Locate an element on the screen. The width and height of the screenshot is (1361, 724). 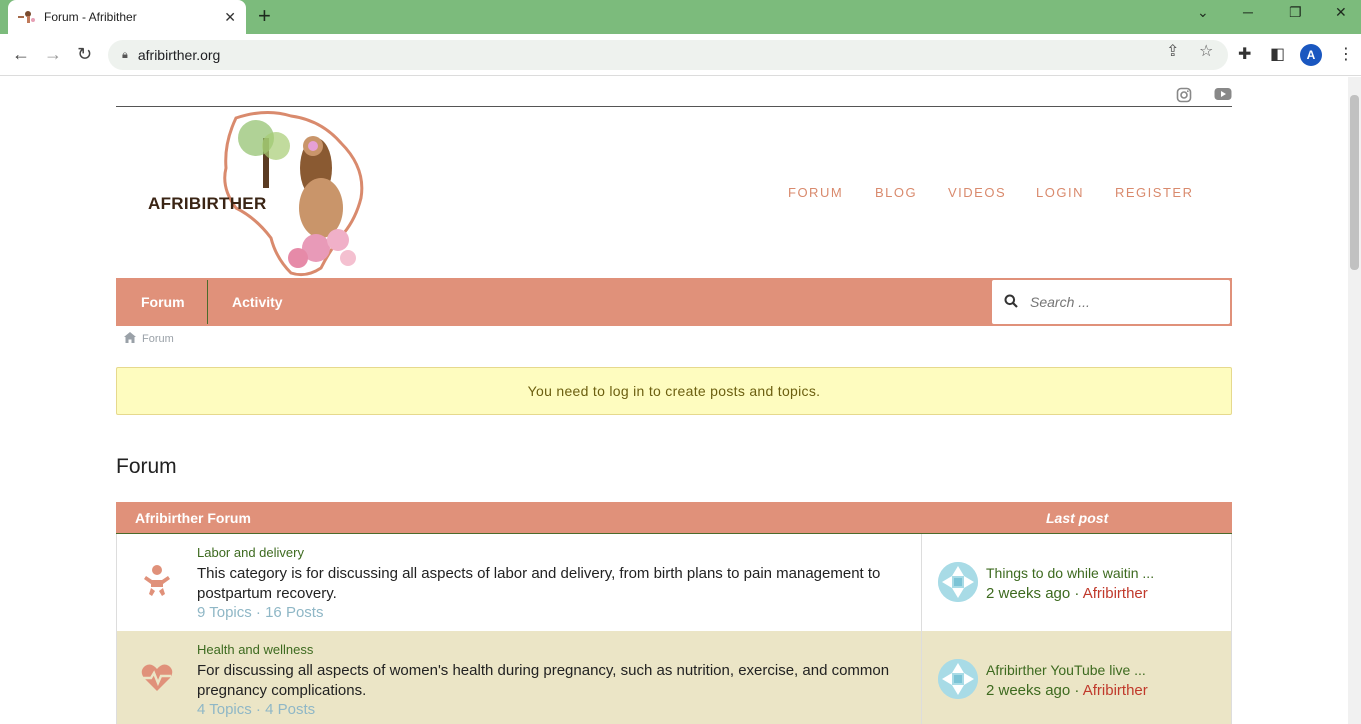
nav-login: LOGIN is located at coordinates (1060, 192).